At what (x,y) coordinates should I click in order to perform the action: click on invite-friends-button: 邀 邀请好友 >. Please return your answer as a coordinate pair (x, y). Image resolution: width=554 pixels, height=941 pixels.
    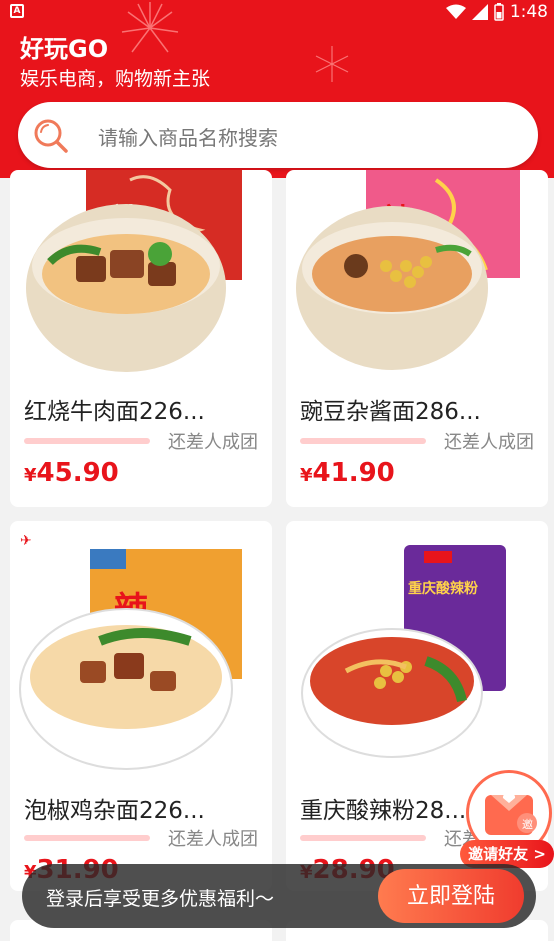
    Looking at the image, I should click on (507, 820).